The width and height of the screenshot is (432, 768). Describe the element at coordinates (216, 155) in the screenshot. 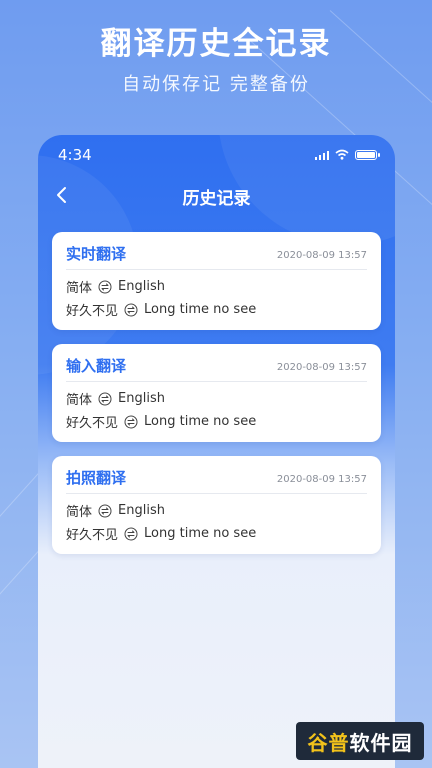

I see `status-bar: 4:34` at that location.